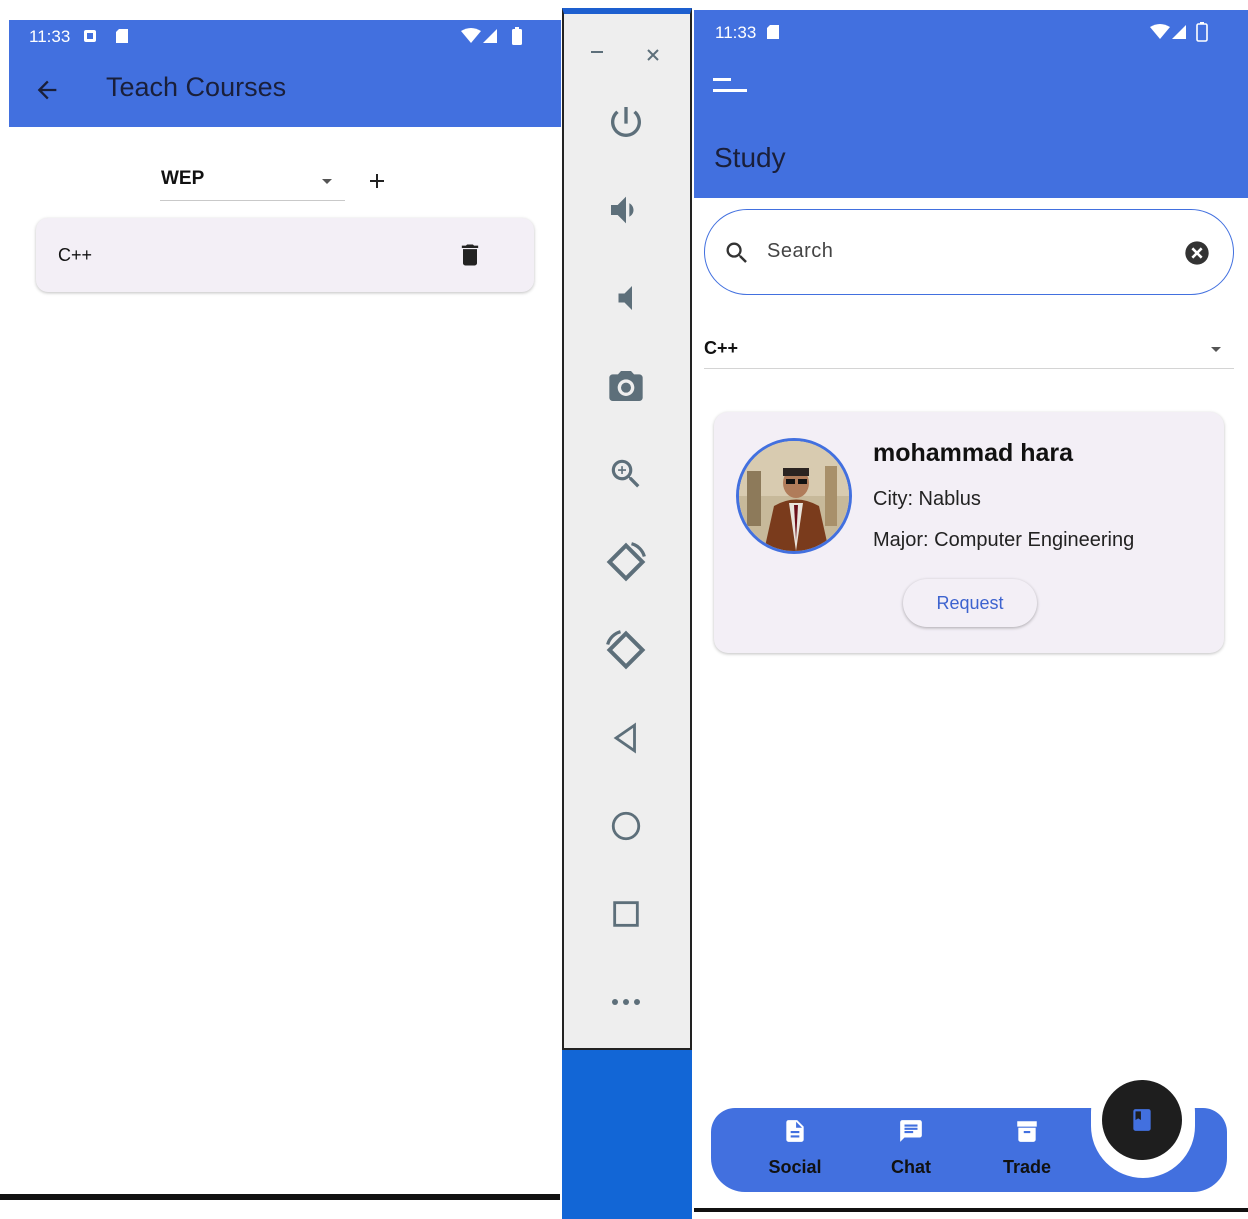 The height and width of the screenshot is (1219, 1248). Describe the element at coordinates (1004, 540) in the screenshot. I see `tutor-major: Major: Computer Engineering` at that location.